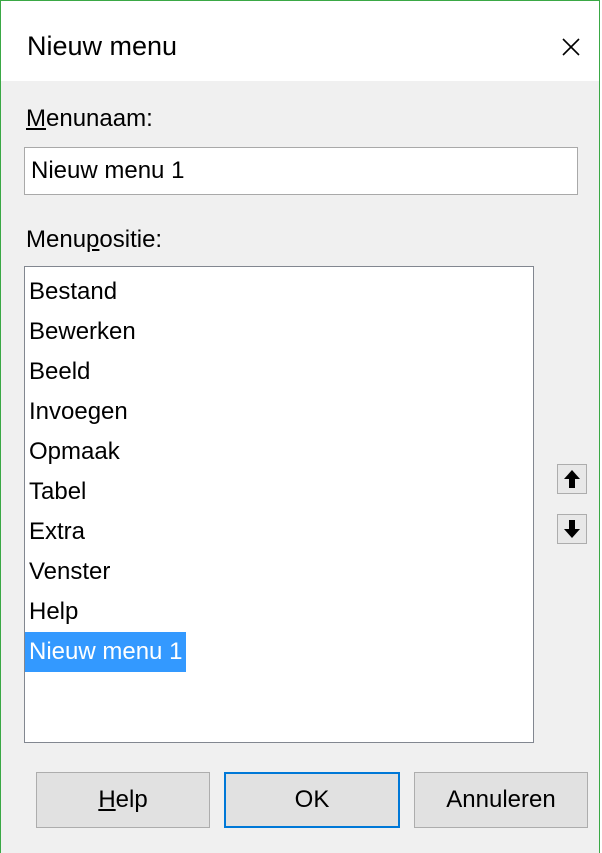  Describe the element at coordinates (57, 531) in the screenshot. I see `list-item-label: Extra` at that location.